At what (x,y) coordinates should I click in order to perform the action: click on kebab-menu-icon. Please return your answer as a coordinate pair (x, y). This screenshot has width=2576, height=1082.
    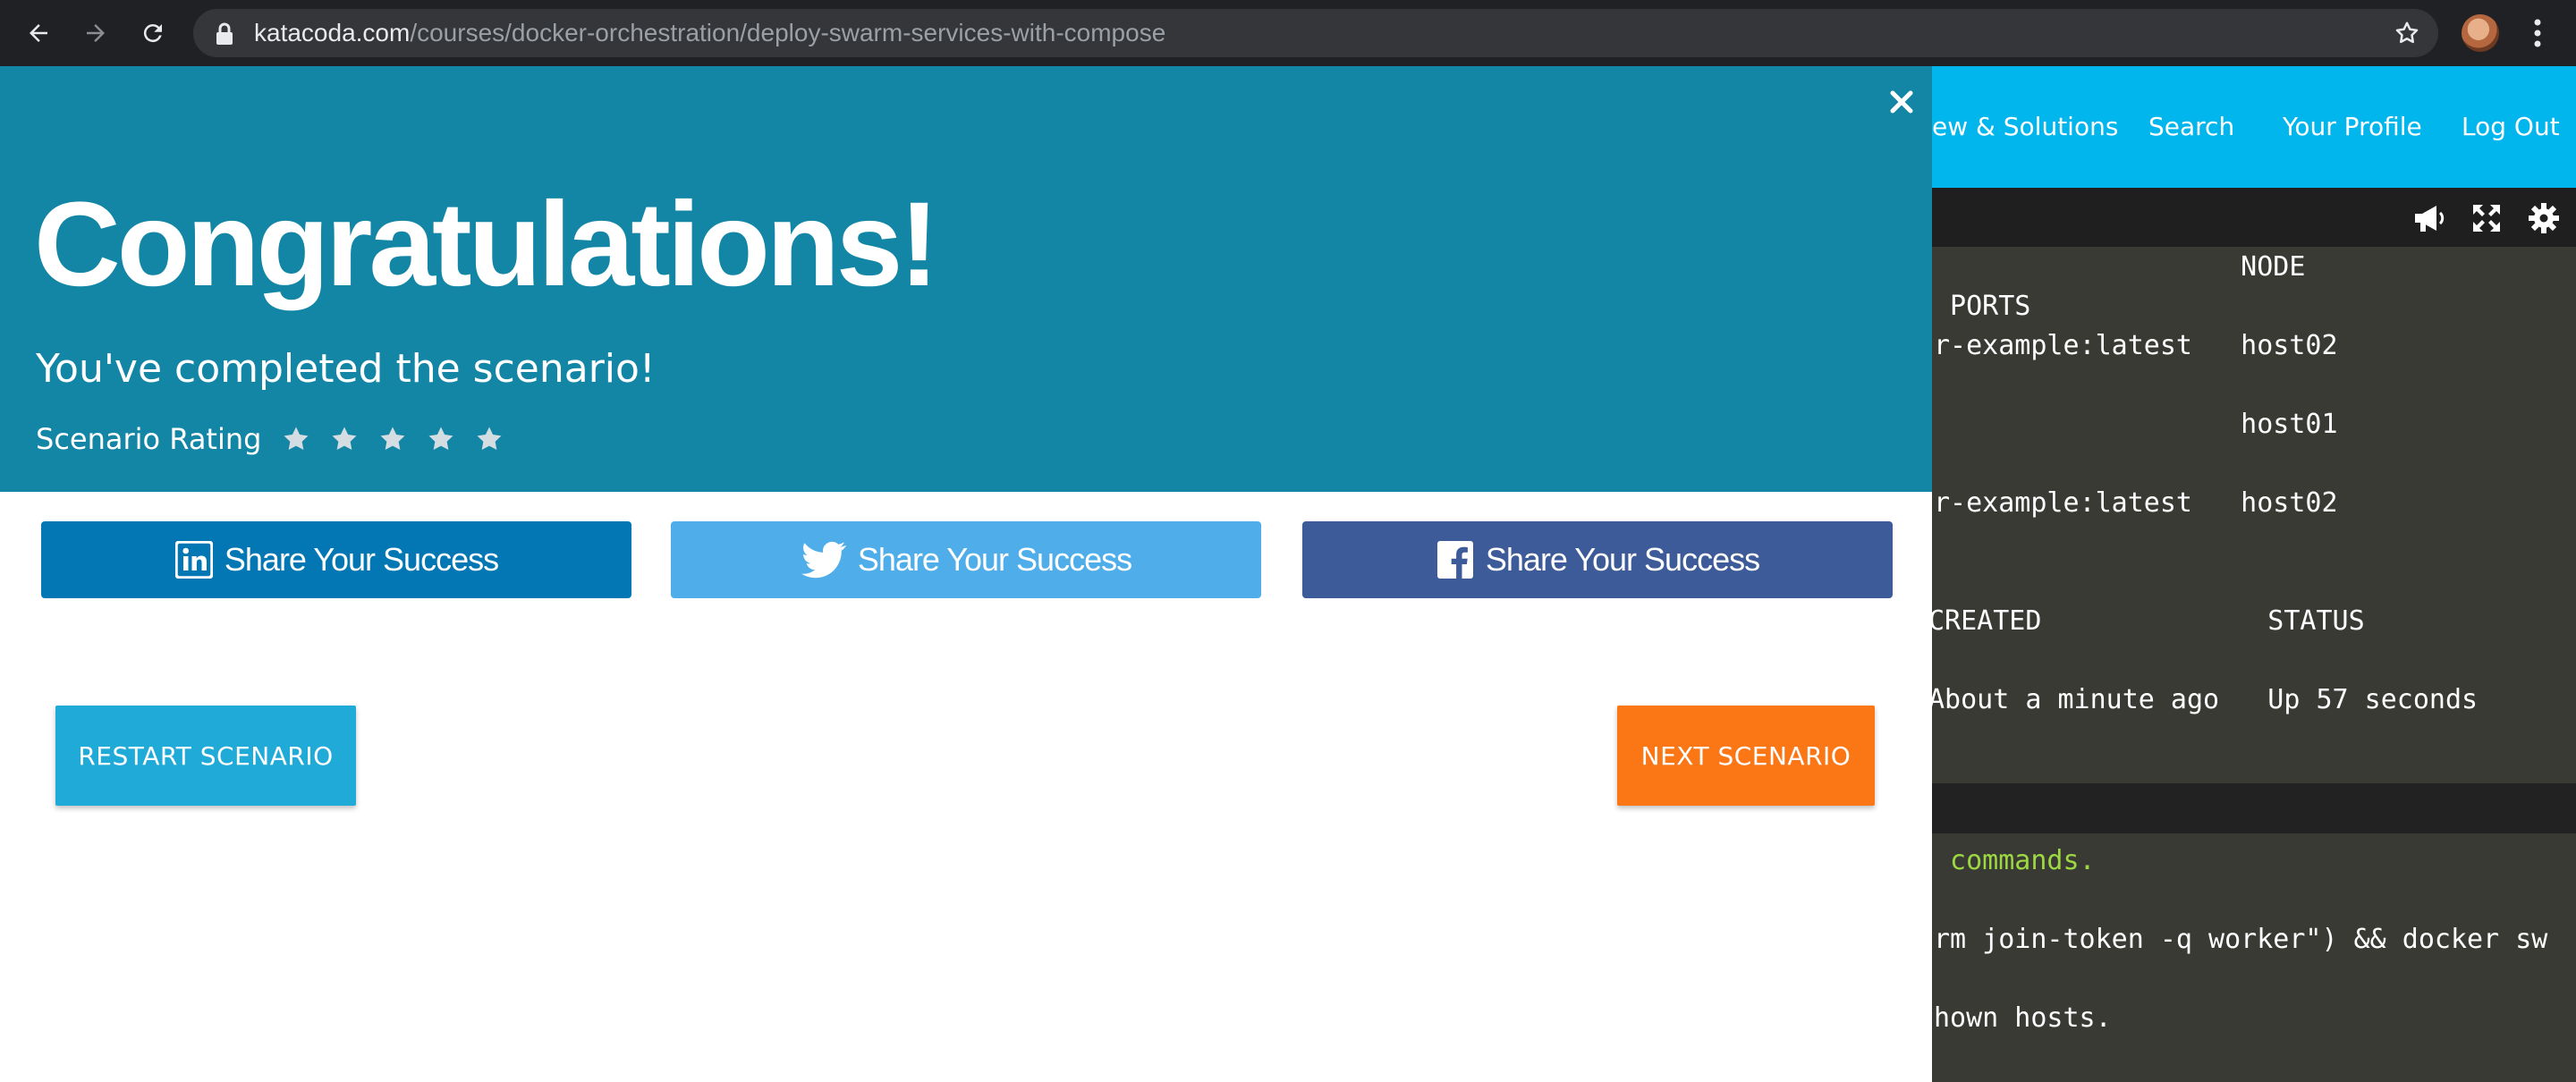
    Looking at the image, I should click on (2537, 33).